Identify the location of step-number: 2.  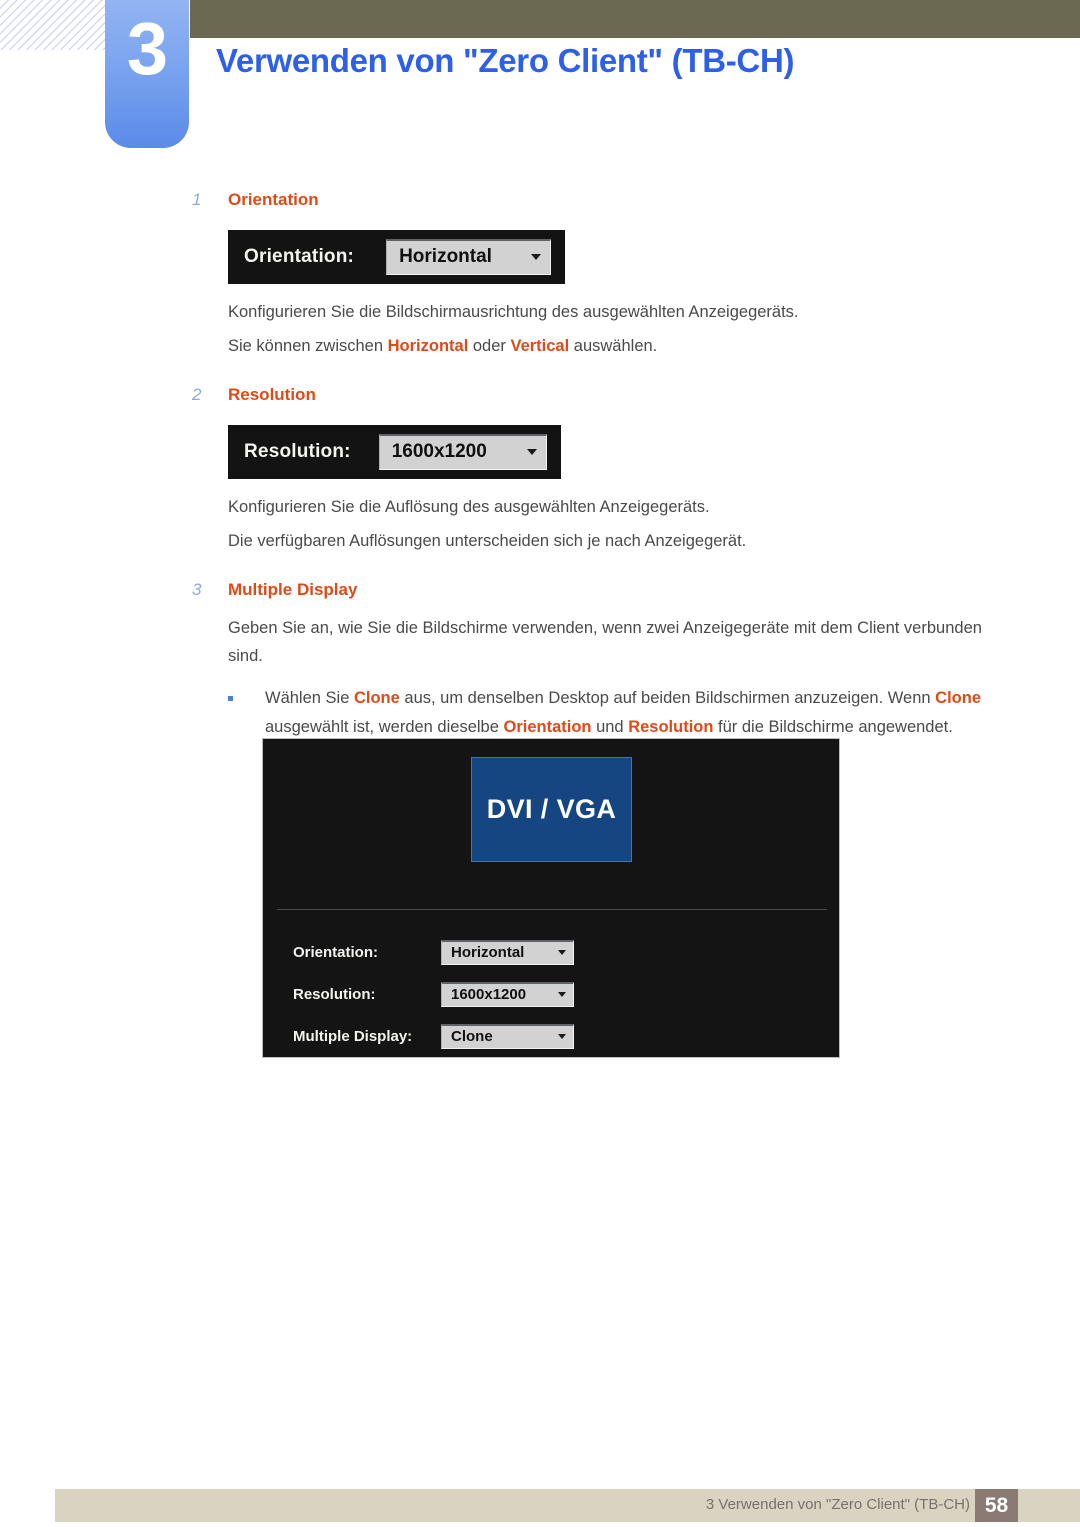
(197, 394).